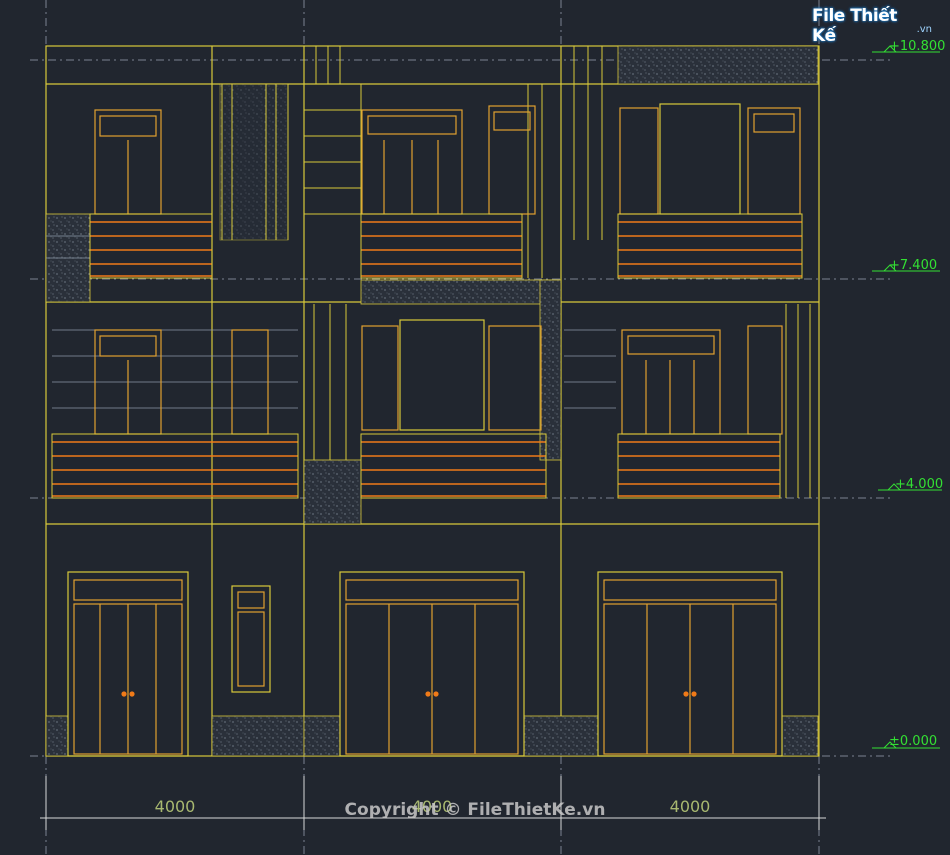  I want to click on logo-suffix: .vn, so click(924, 29).